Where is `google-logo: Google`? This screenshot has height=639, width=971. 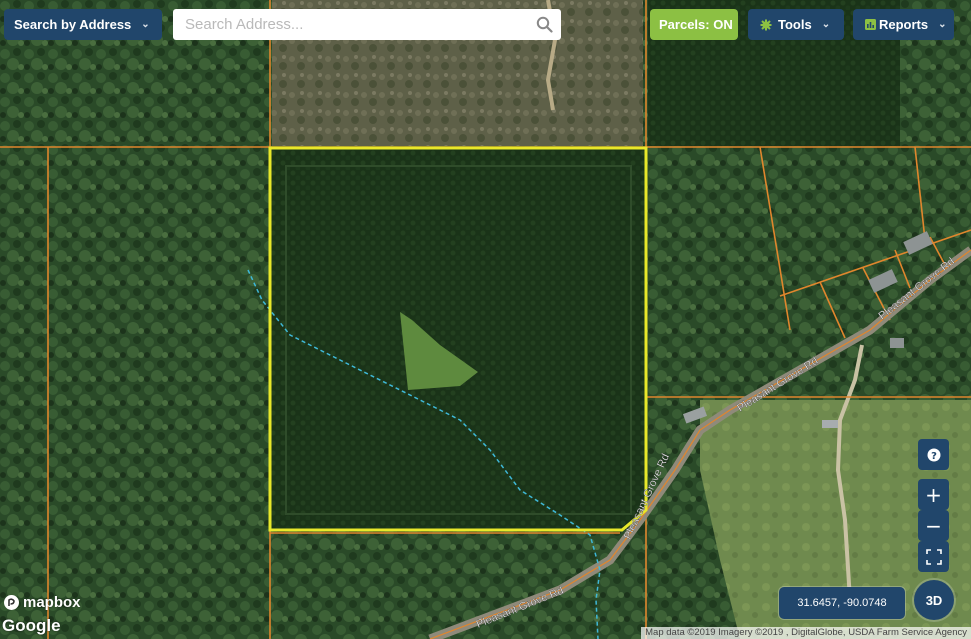 google-logo: Google is located at coordinates (31, 626).